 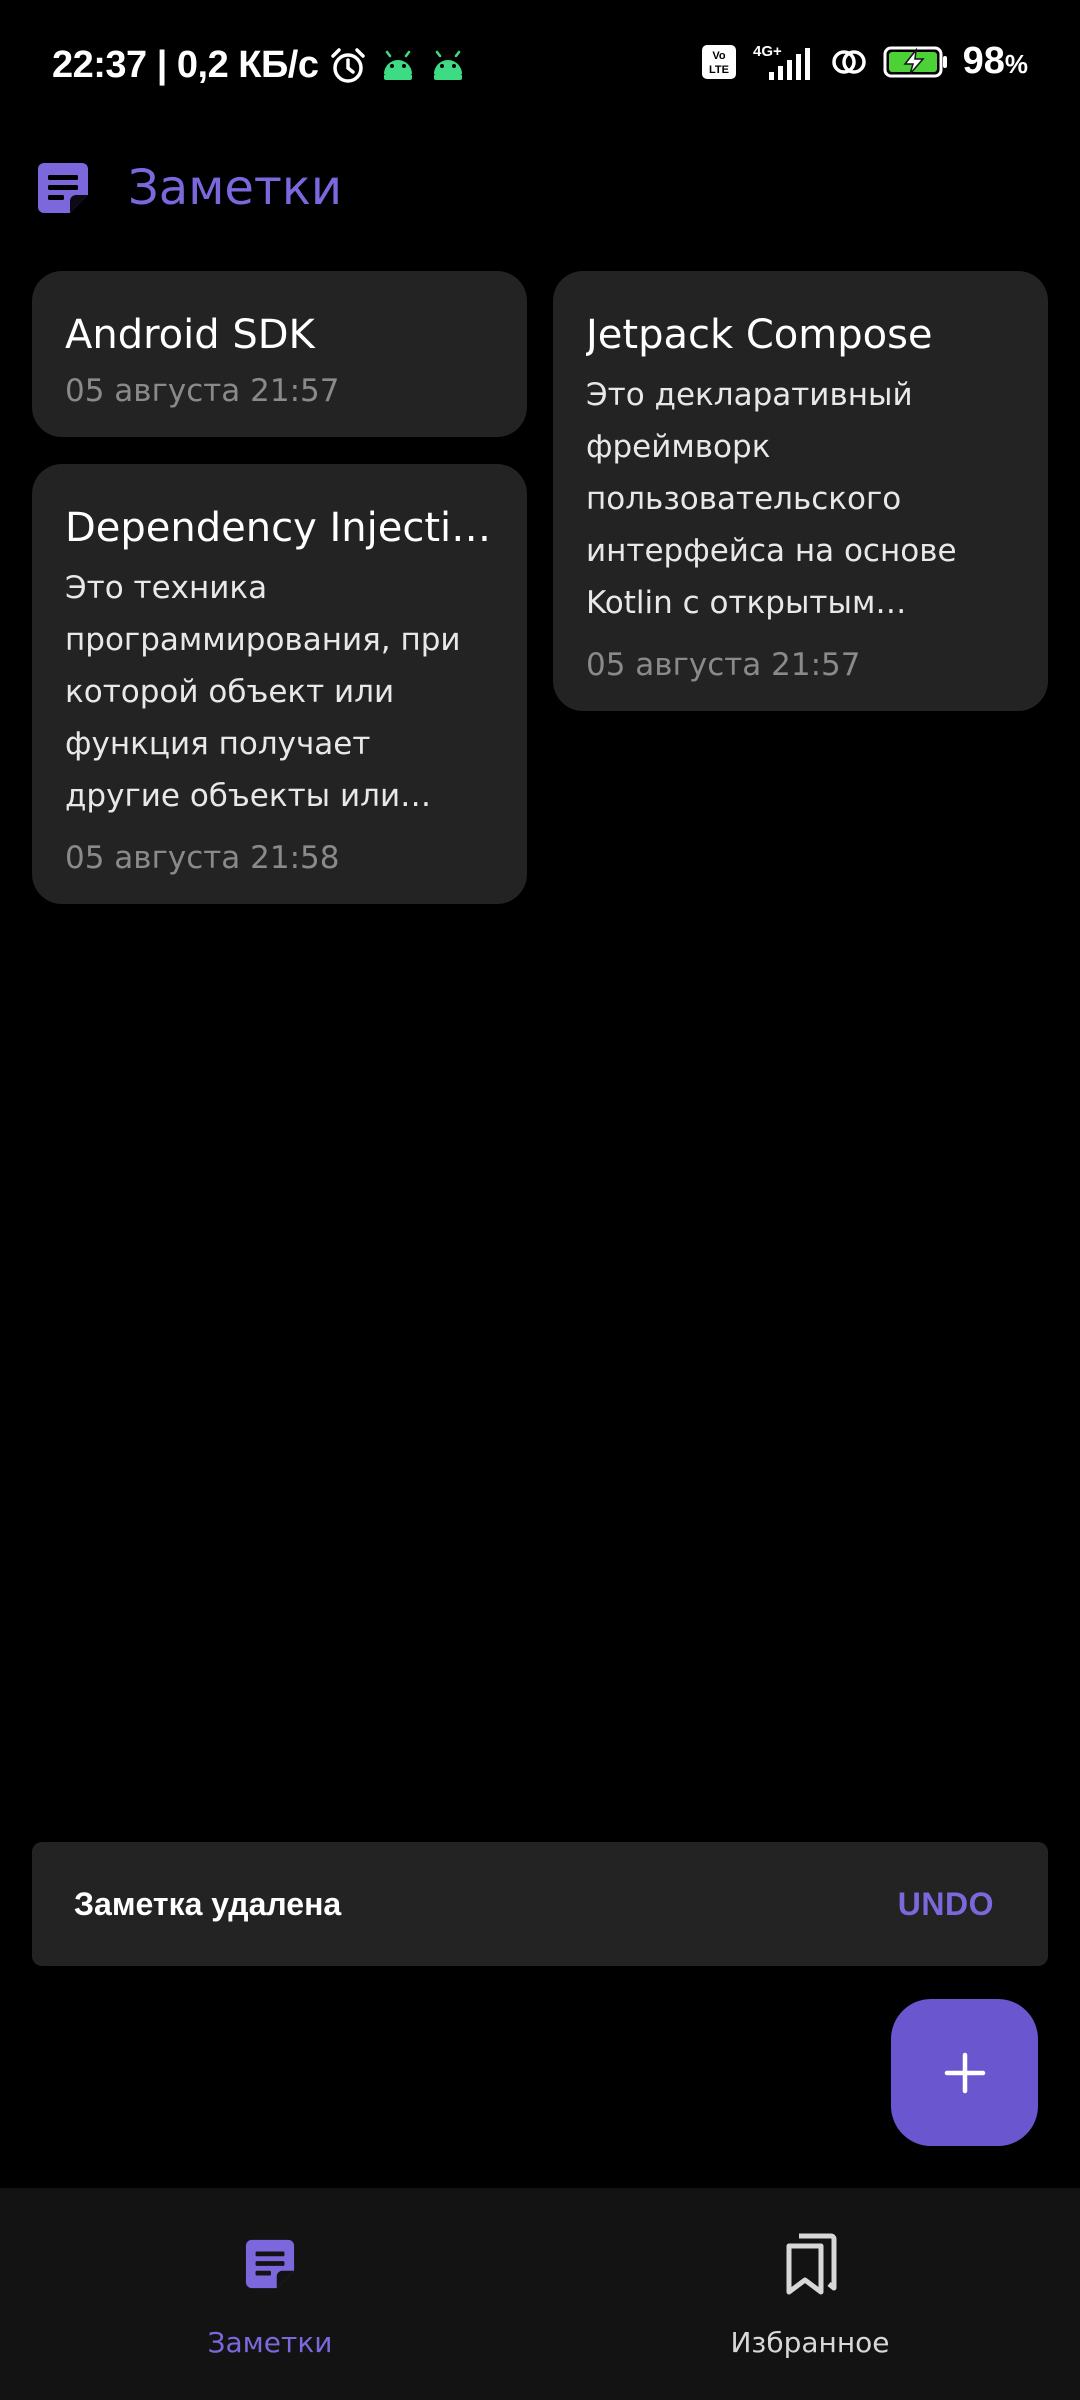 What do you see at coordinates (190, 335) in the screenshot?
I see `note-title: Android SDK` at bounding box center [190, 335].